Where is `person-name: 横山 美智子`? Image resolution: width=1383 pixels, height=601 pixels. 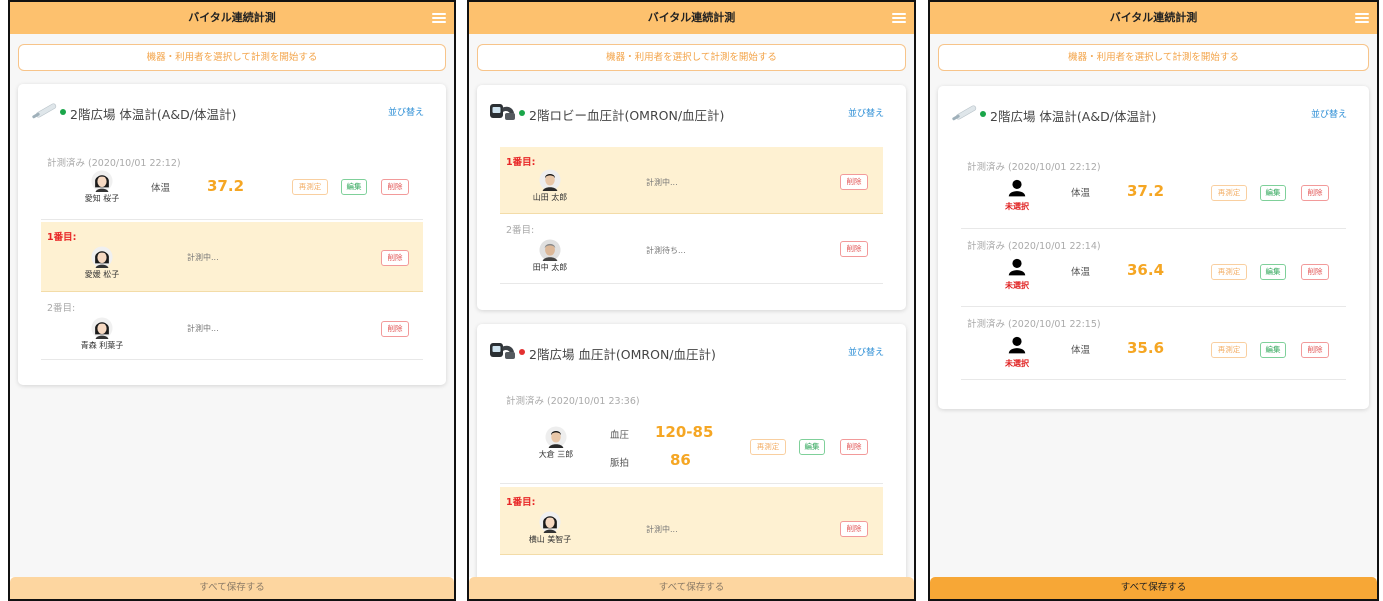 person-name: 横山 美智子 is located at coordinates (550, 539).